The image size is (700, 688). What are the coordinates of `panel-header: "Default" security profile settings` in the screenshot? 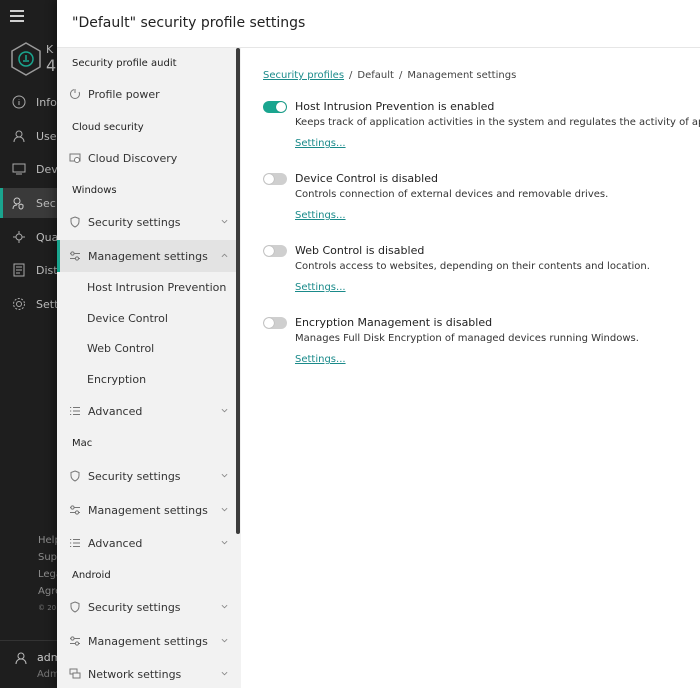 It's located at (378, 24).